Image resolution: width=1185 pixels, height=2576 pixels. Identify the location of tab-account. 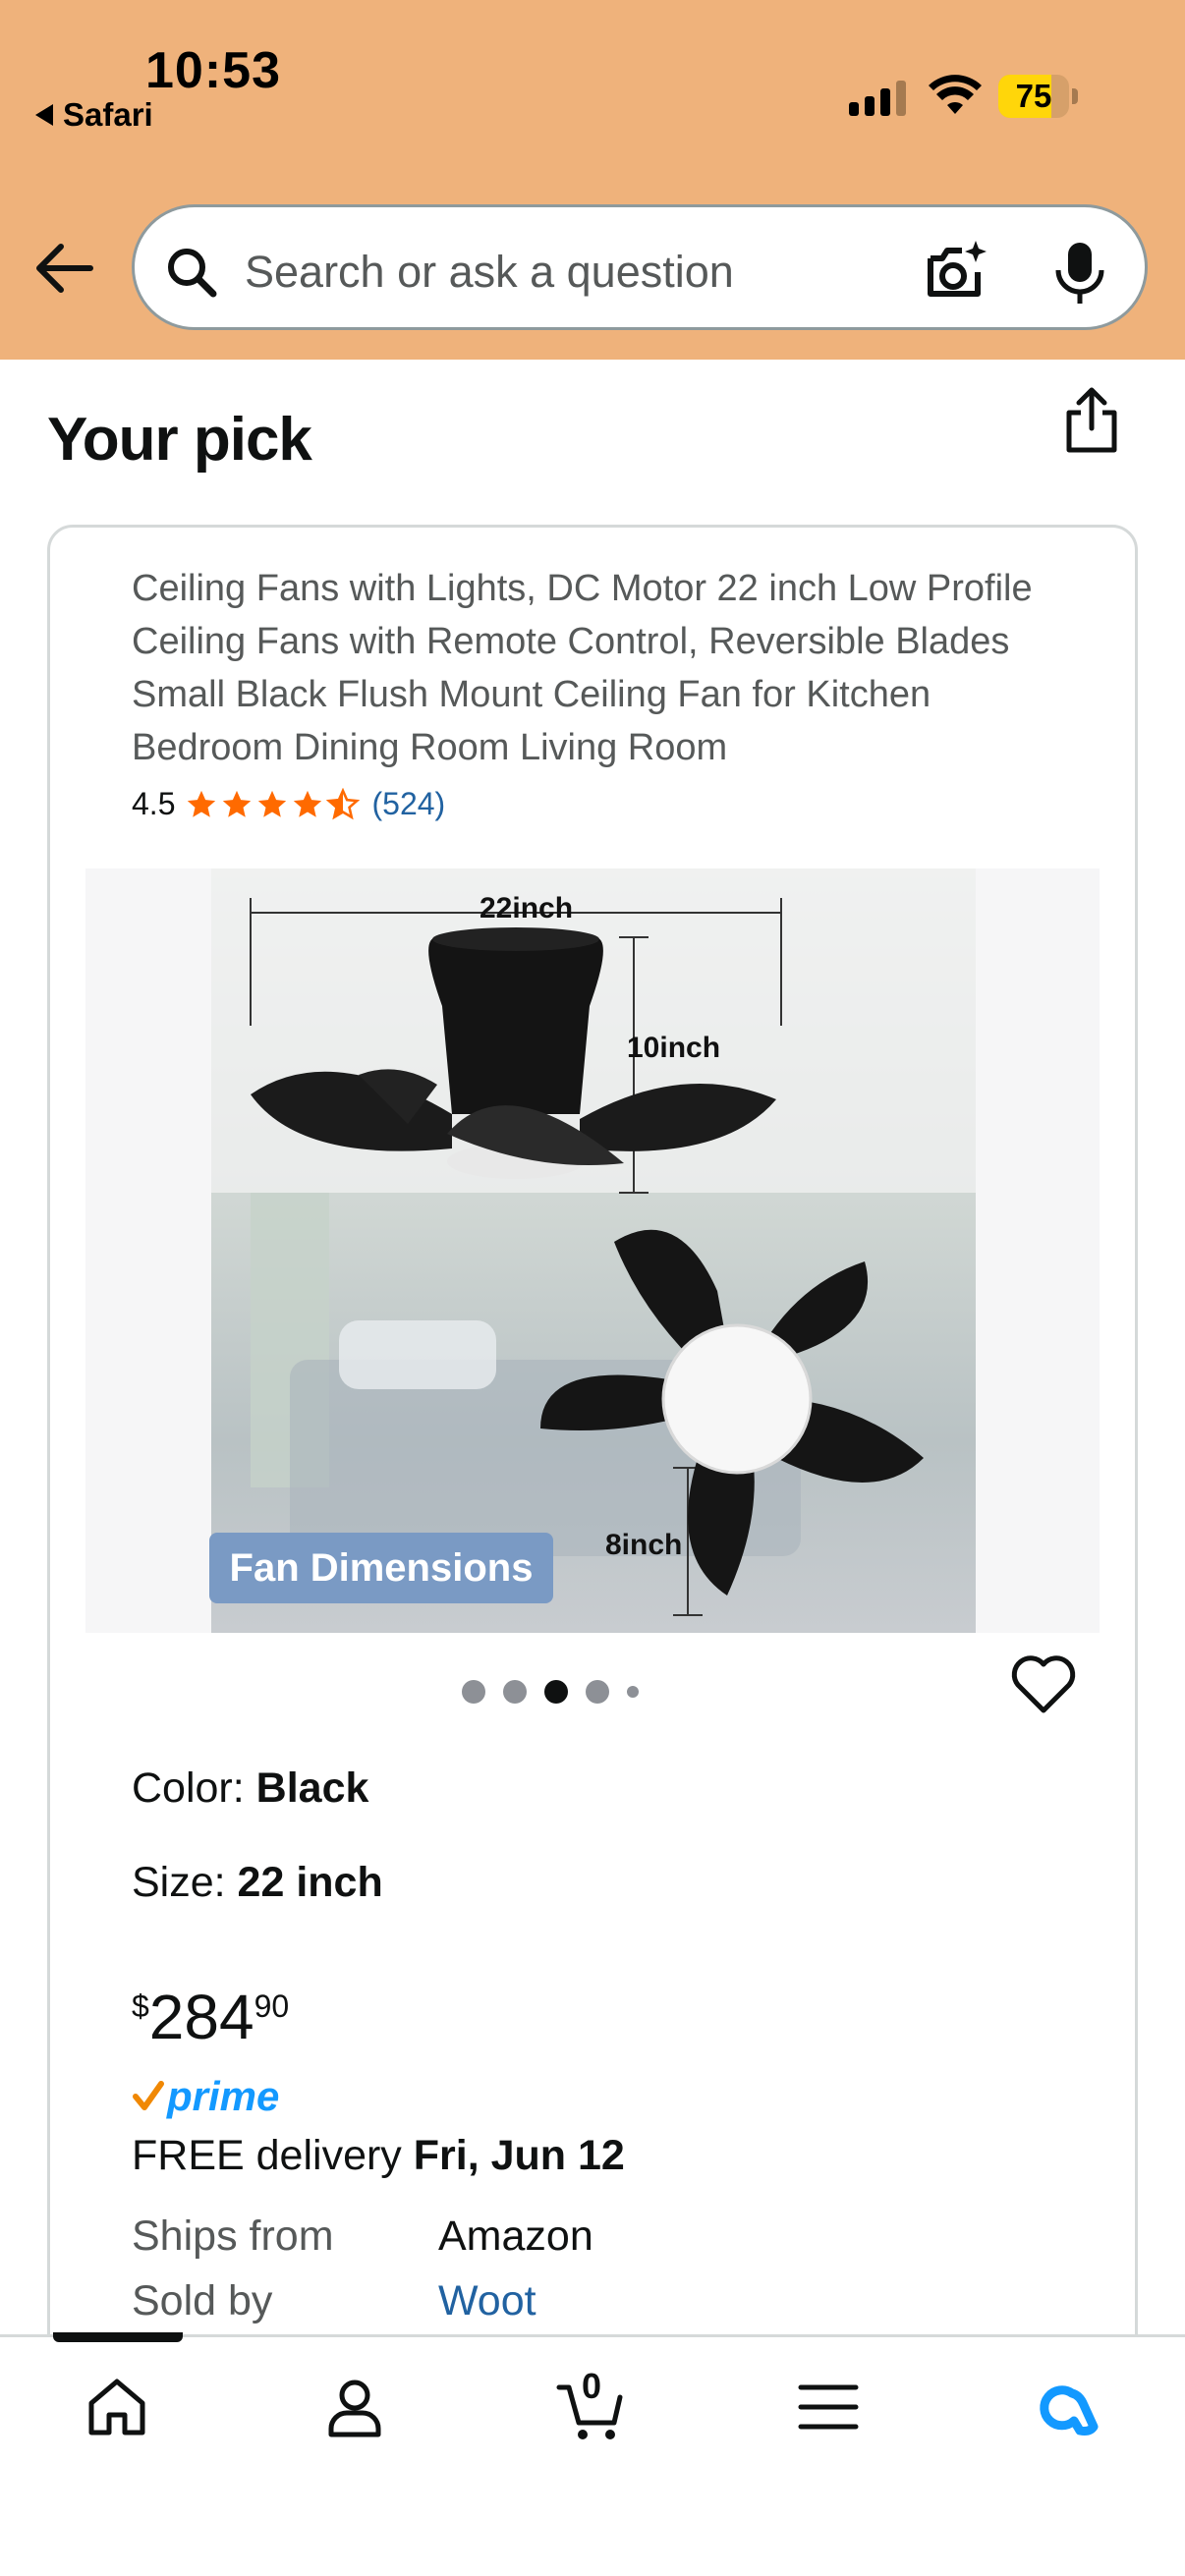
(354, 2407).